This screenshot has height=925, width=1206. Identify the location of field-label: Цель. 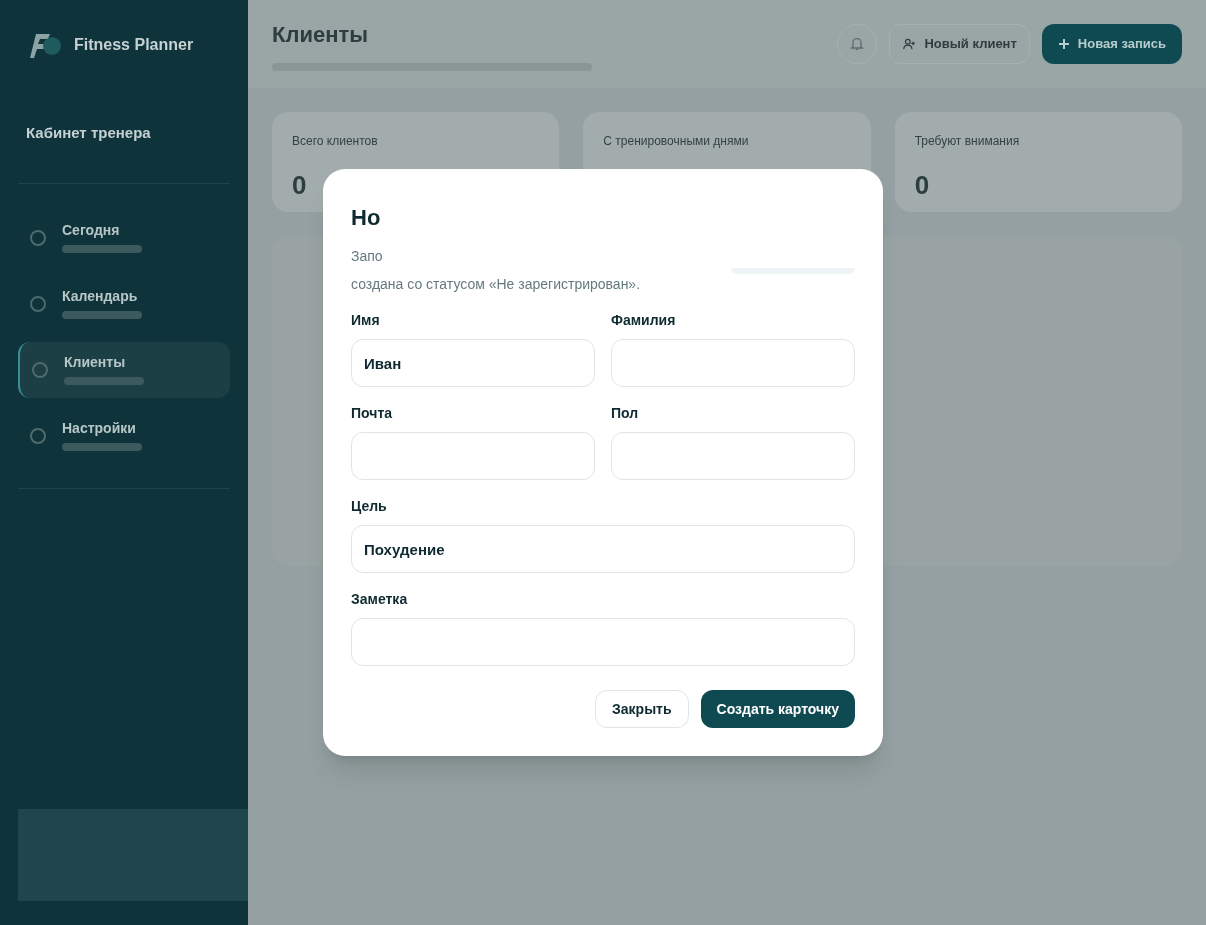
(369, 506).